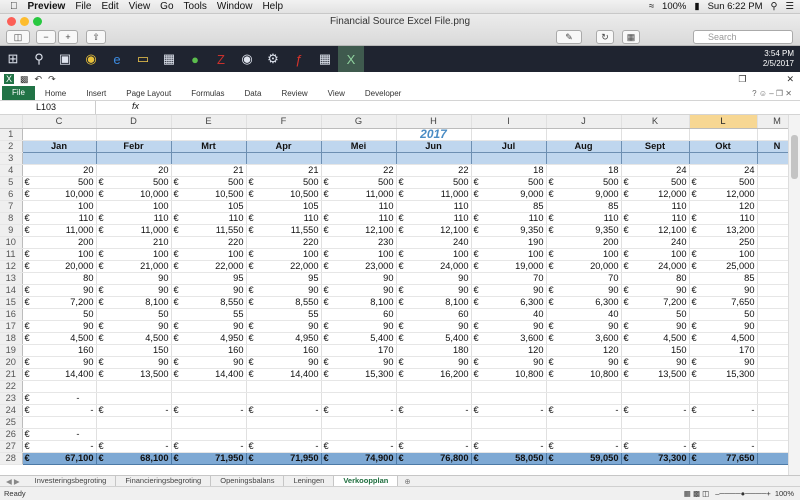 The image size is (800, 500). I want to click on cell: 80, so click(59, 278).